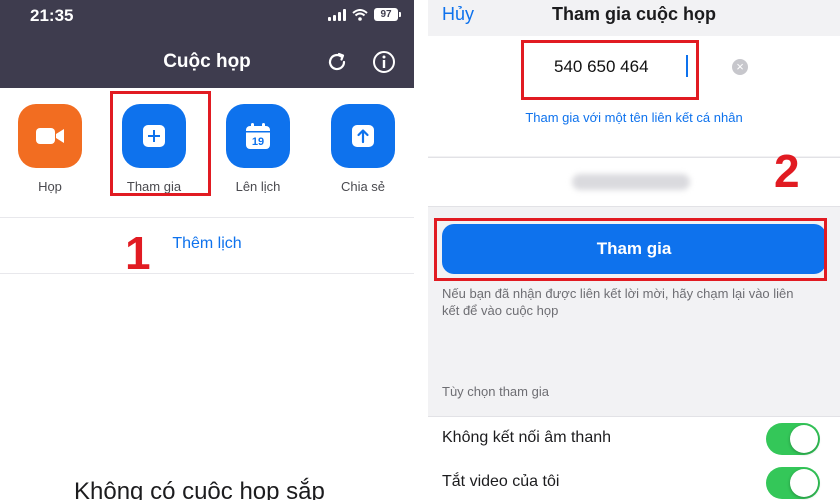  I want to click on clear-icon: ×, so click(740, 67).